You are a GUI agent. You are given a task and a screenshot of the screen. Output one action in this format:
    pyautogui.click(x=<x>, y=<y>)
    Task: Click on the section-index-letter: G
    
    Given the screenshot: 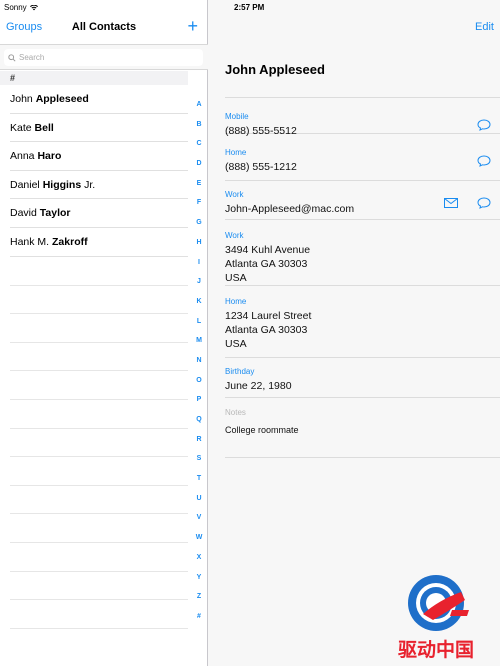 What is the action you would take?
    pyautogui.click(x=199, y=228)
    